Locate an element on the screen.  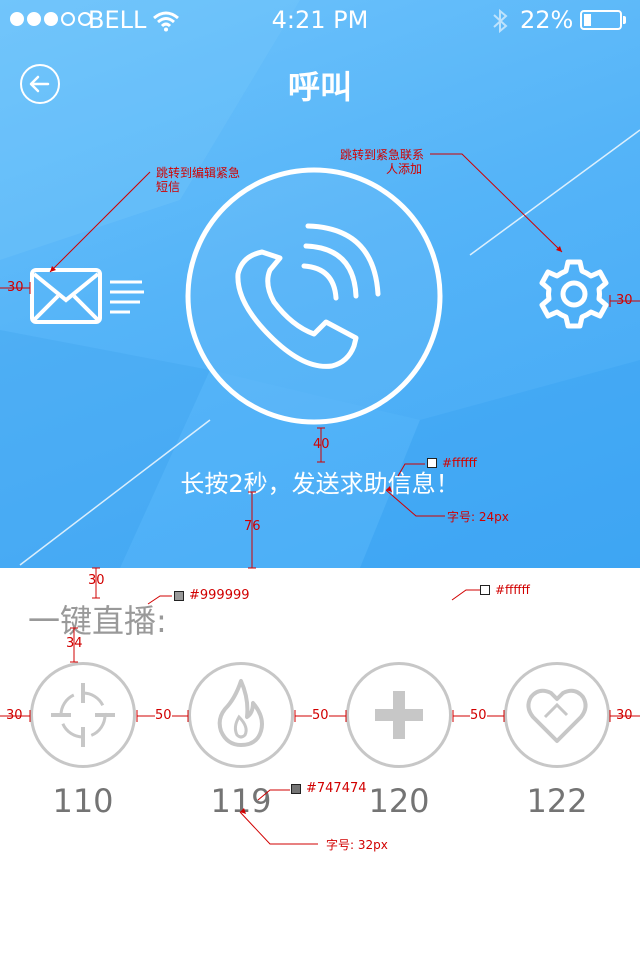
dial-110-button is located at coordinates (83, 715).